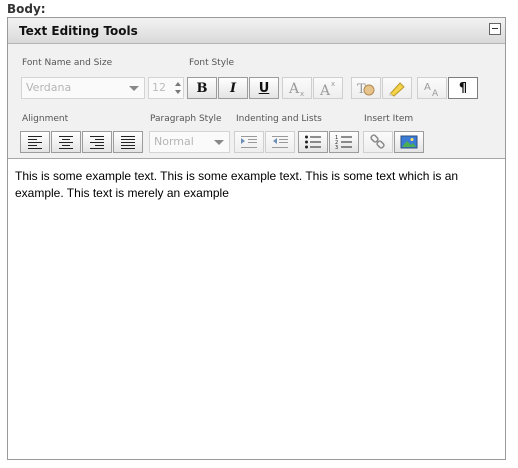 This screenshot has height=468, width=518. I want to click on clear-formatting-button: T, so click(366, 88).